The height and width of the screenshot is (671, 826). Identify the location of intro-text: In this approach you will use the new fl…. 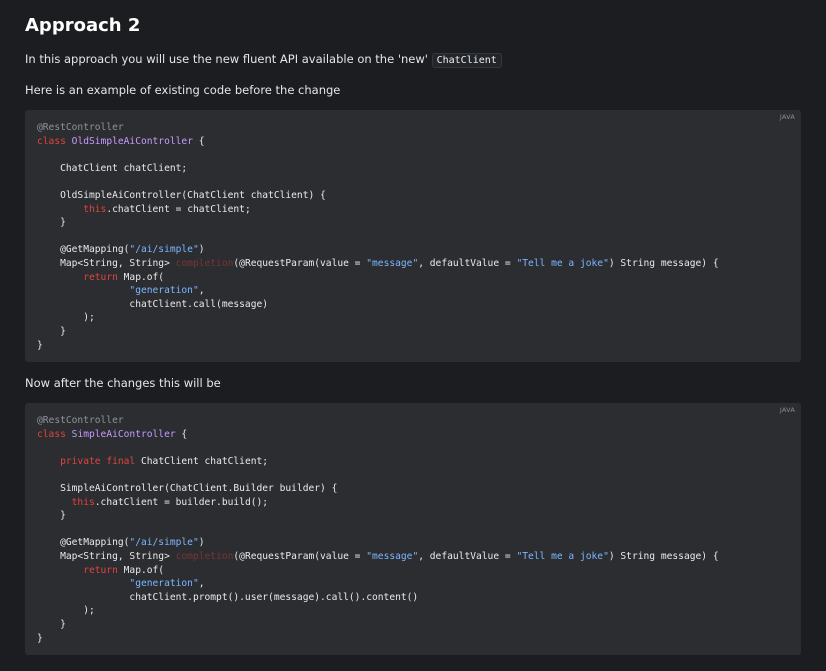
(226, 59).